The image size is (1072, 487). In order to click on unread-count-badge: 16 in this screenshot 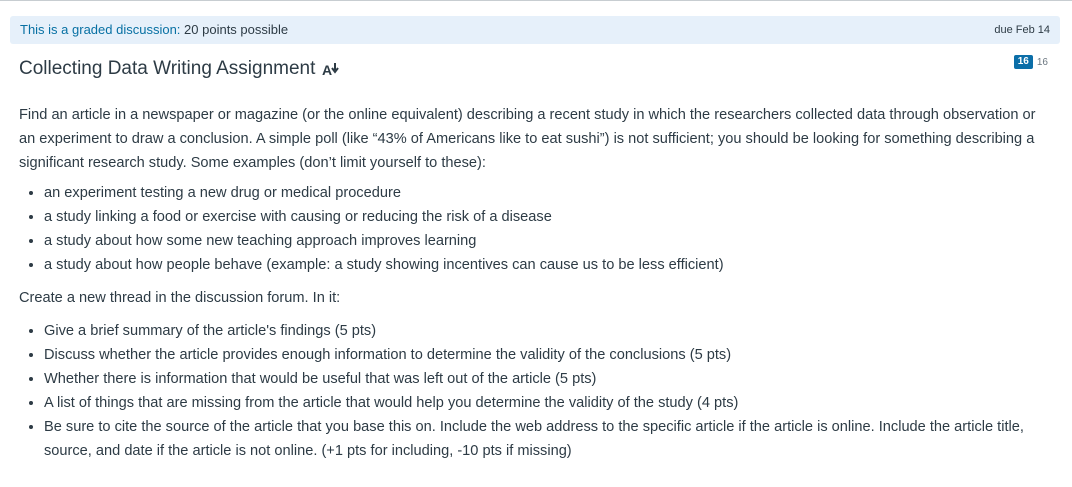, I will do `click(1023, 62)`.